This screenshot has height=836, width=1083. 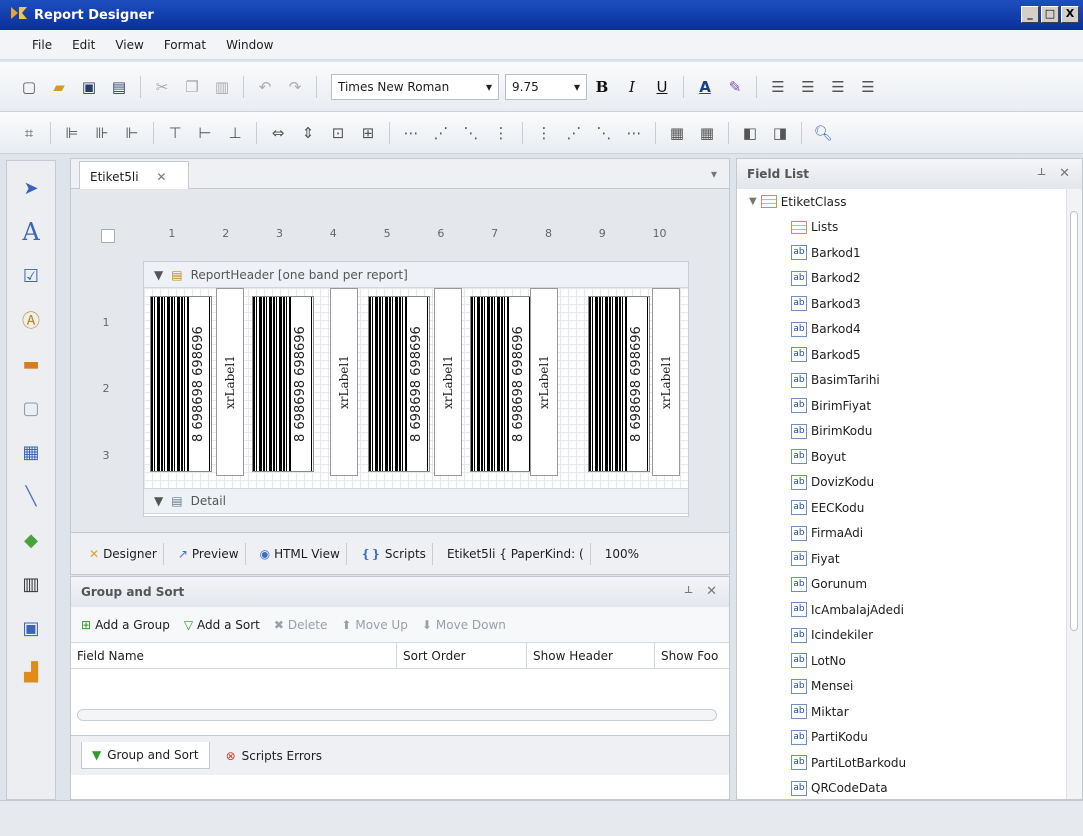 I want to click on same-size-icon: ⊞, so click(x=368, y=133).